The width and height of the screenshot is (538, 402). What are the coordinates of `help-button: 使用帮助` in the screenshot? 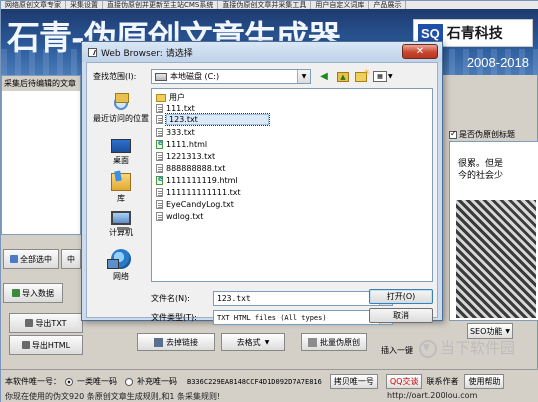 It's located at (484, 381).